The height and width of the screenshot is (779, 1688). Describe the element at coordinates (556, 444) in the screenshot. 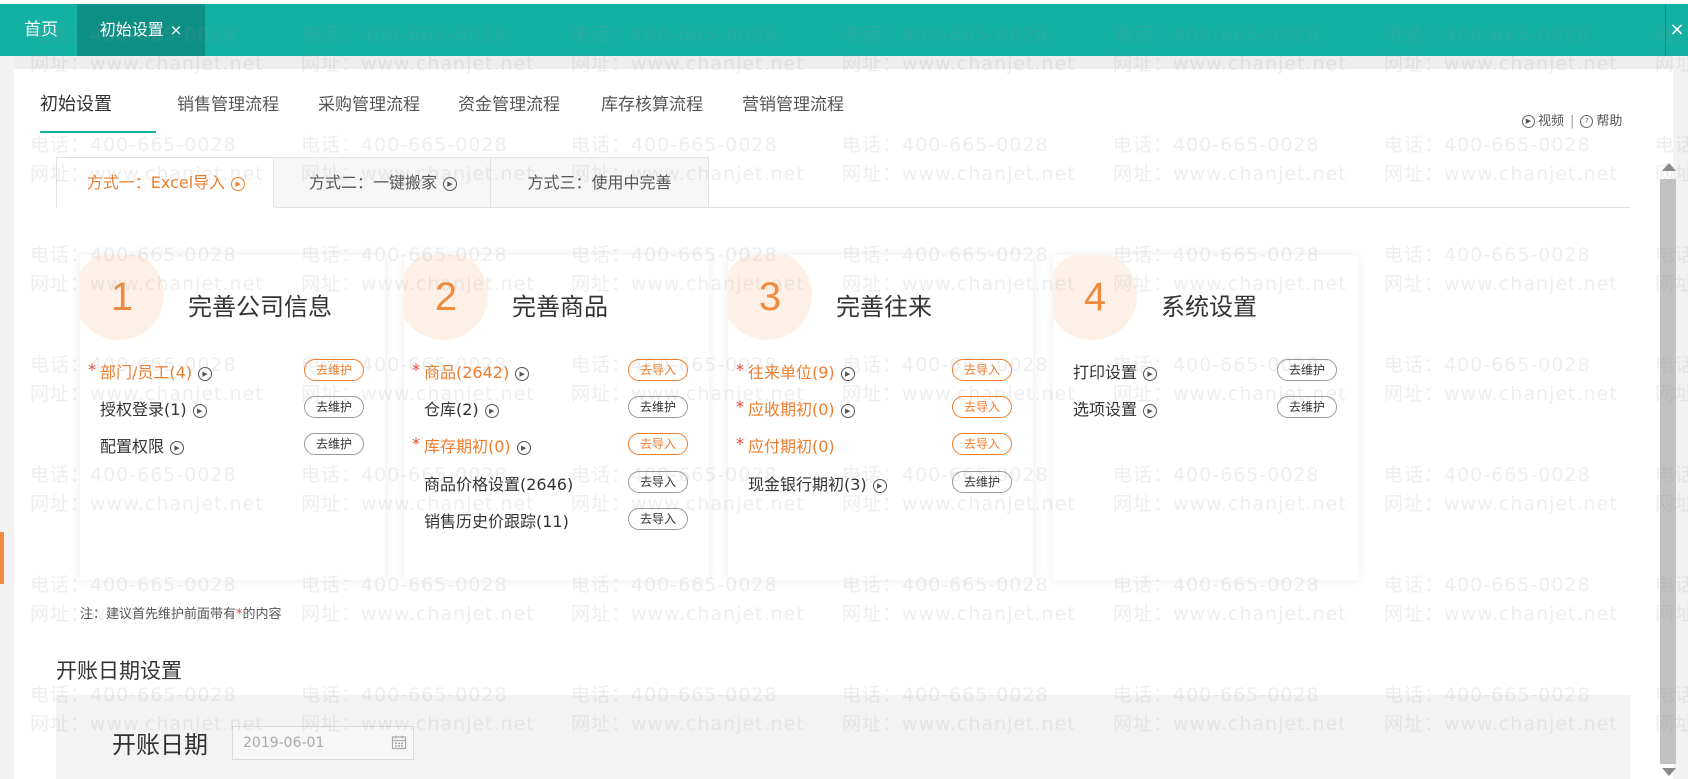

I see `setup-item: * 库存期初(0) ▶ 去导入` at that location.